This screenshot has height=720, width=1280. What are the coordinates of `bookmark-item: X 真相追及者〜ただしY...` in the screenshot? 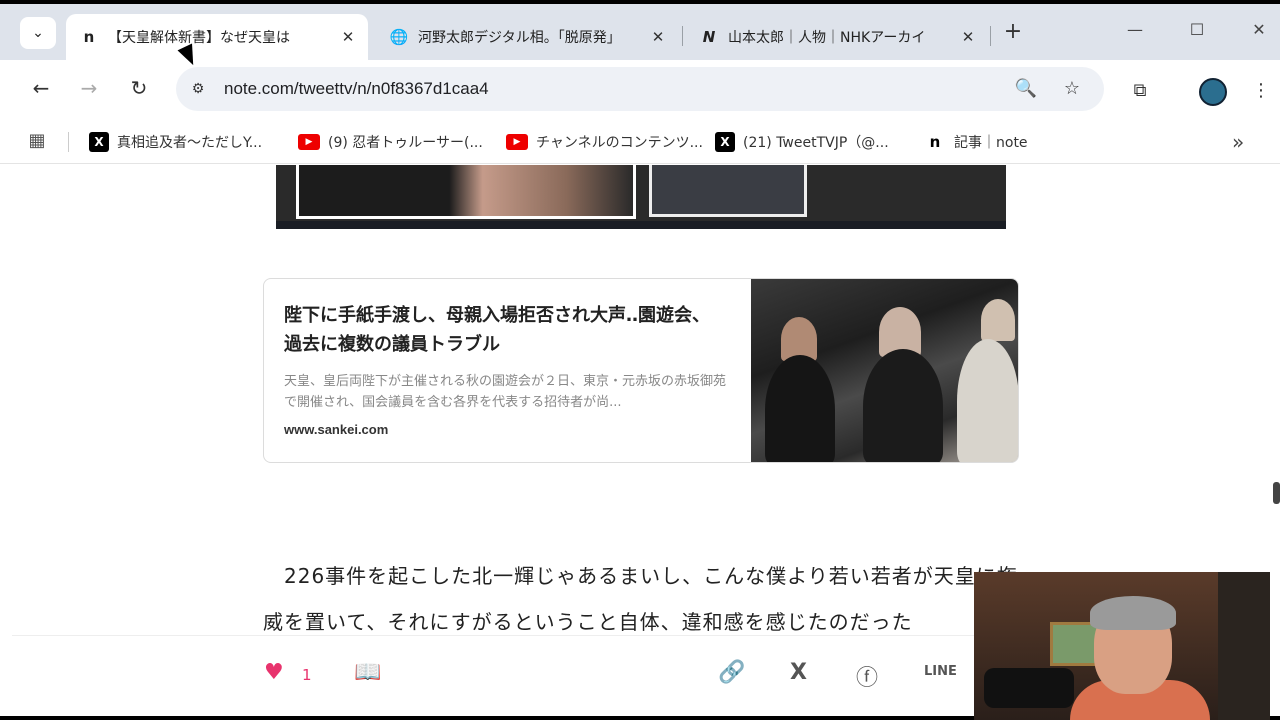 It's located at (175, 142).